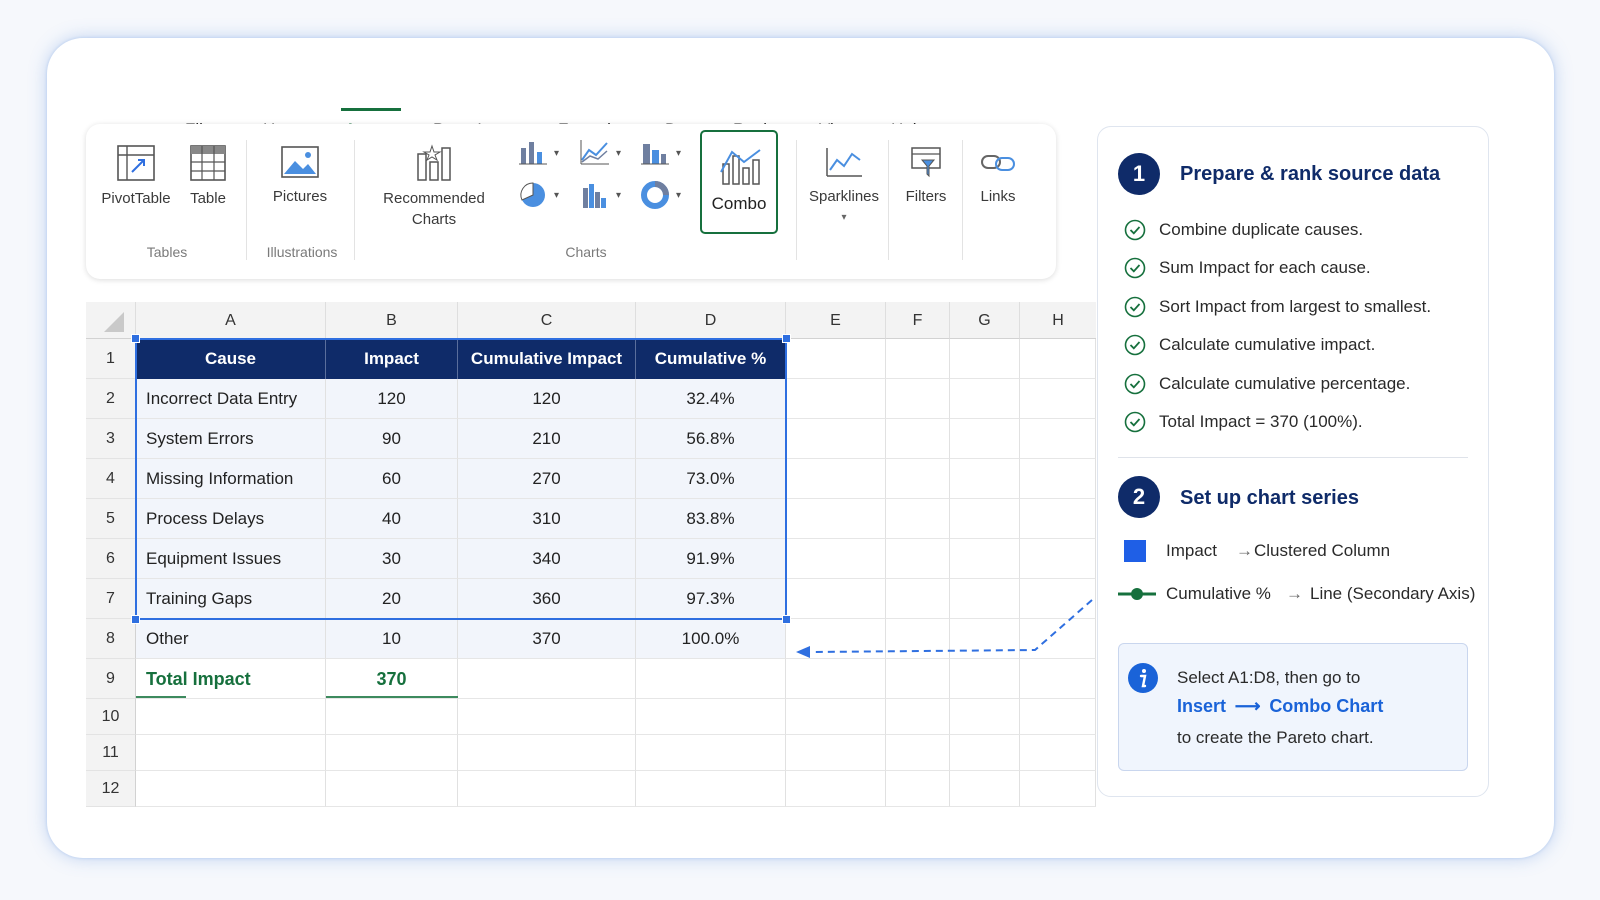 Image resolution: width=1600 pixels, height=900 pixels. I want to click on table-cell: Missing Information, so click(231, 479).